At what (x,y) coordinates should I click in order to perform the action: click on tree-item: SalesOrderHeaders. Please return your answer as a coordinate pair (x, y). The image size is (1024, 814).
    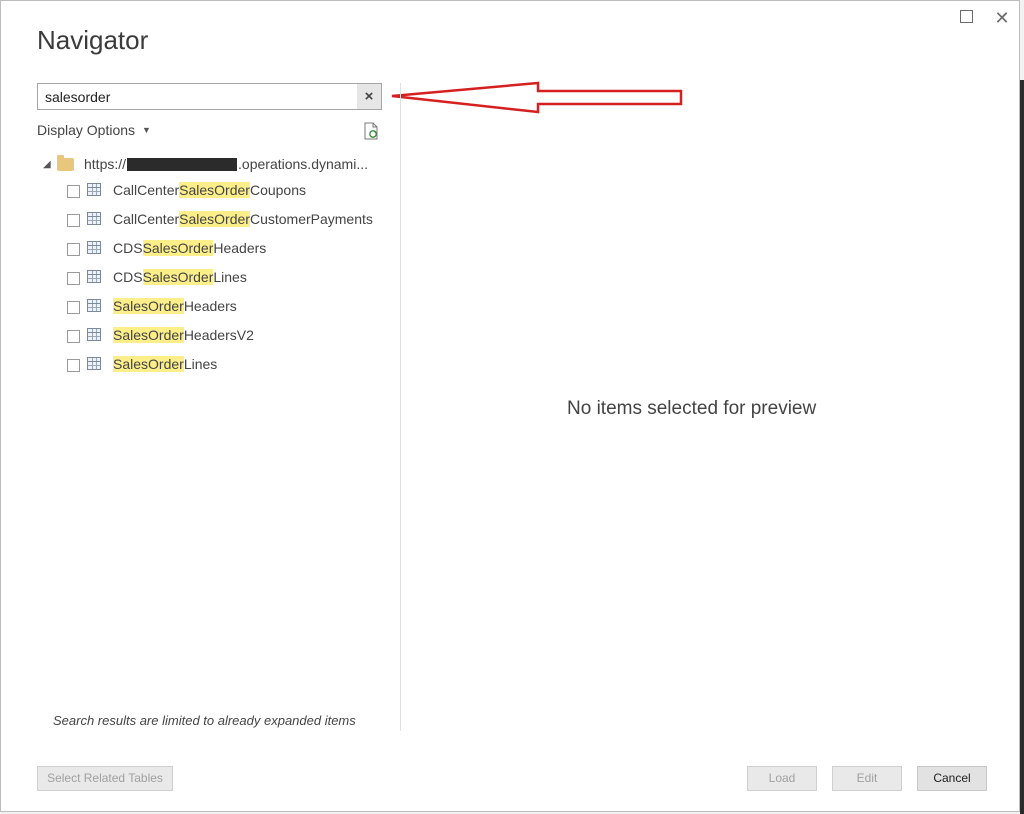
    Looking at the image, I should click on (213, 307).